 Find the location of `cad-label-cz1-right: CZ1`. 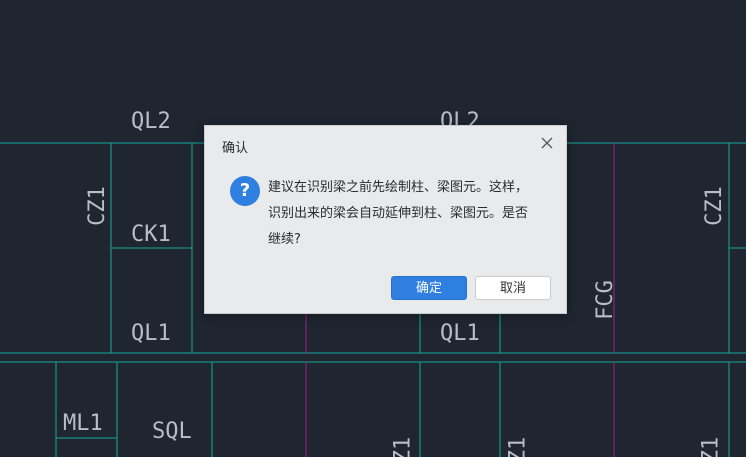

cad-label-cz1-right: CZ1 is located at coordinates (714, 206).